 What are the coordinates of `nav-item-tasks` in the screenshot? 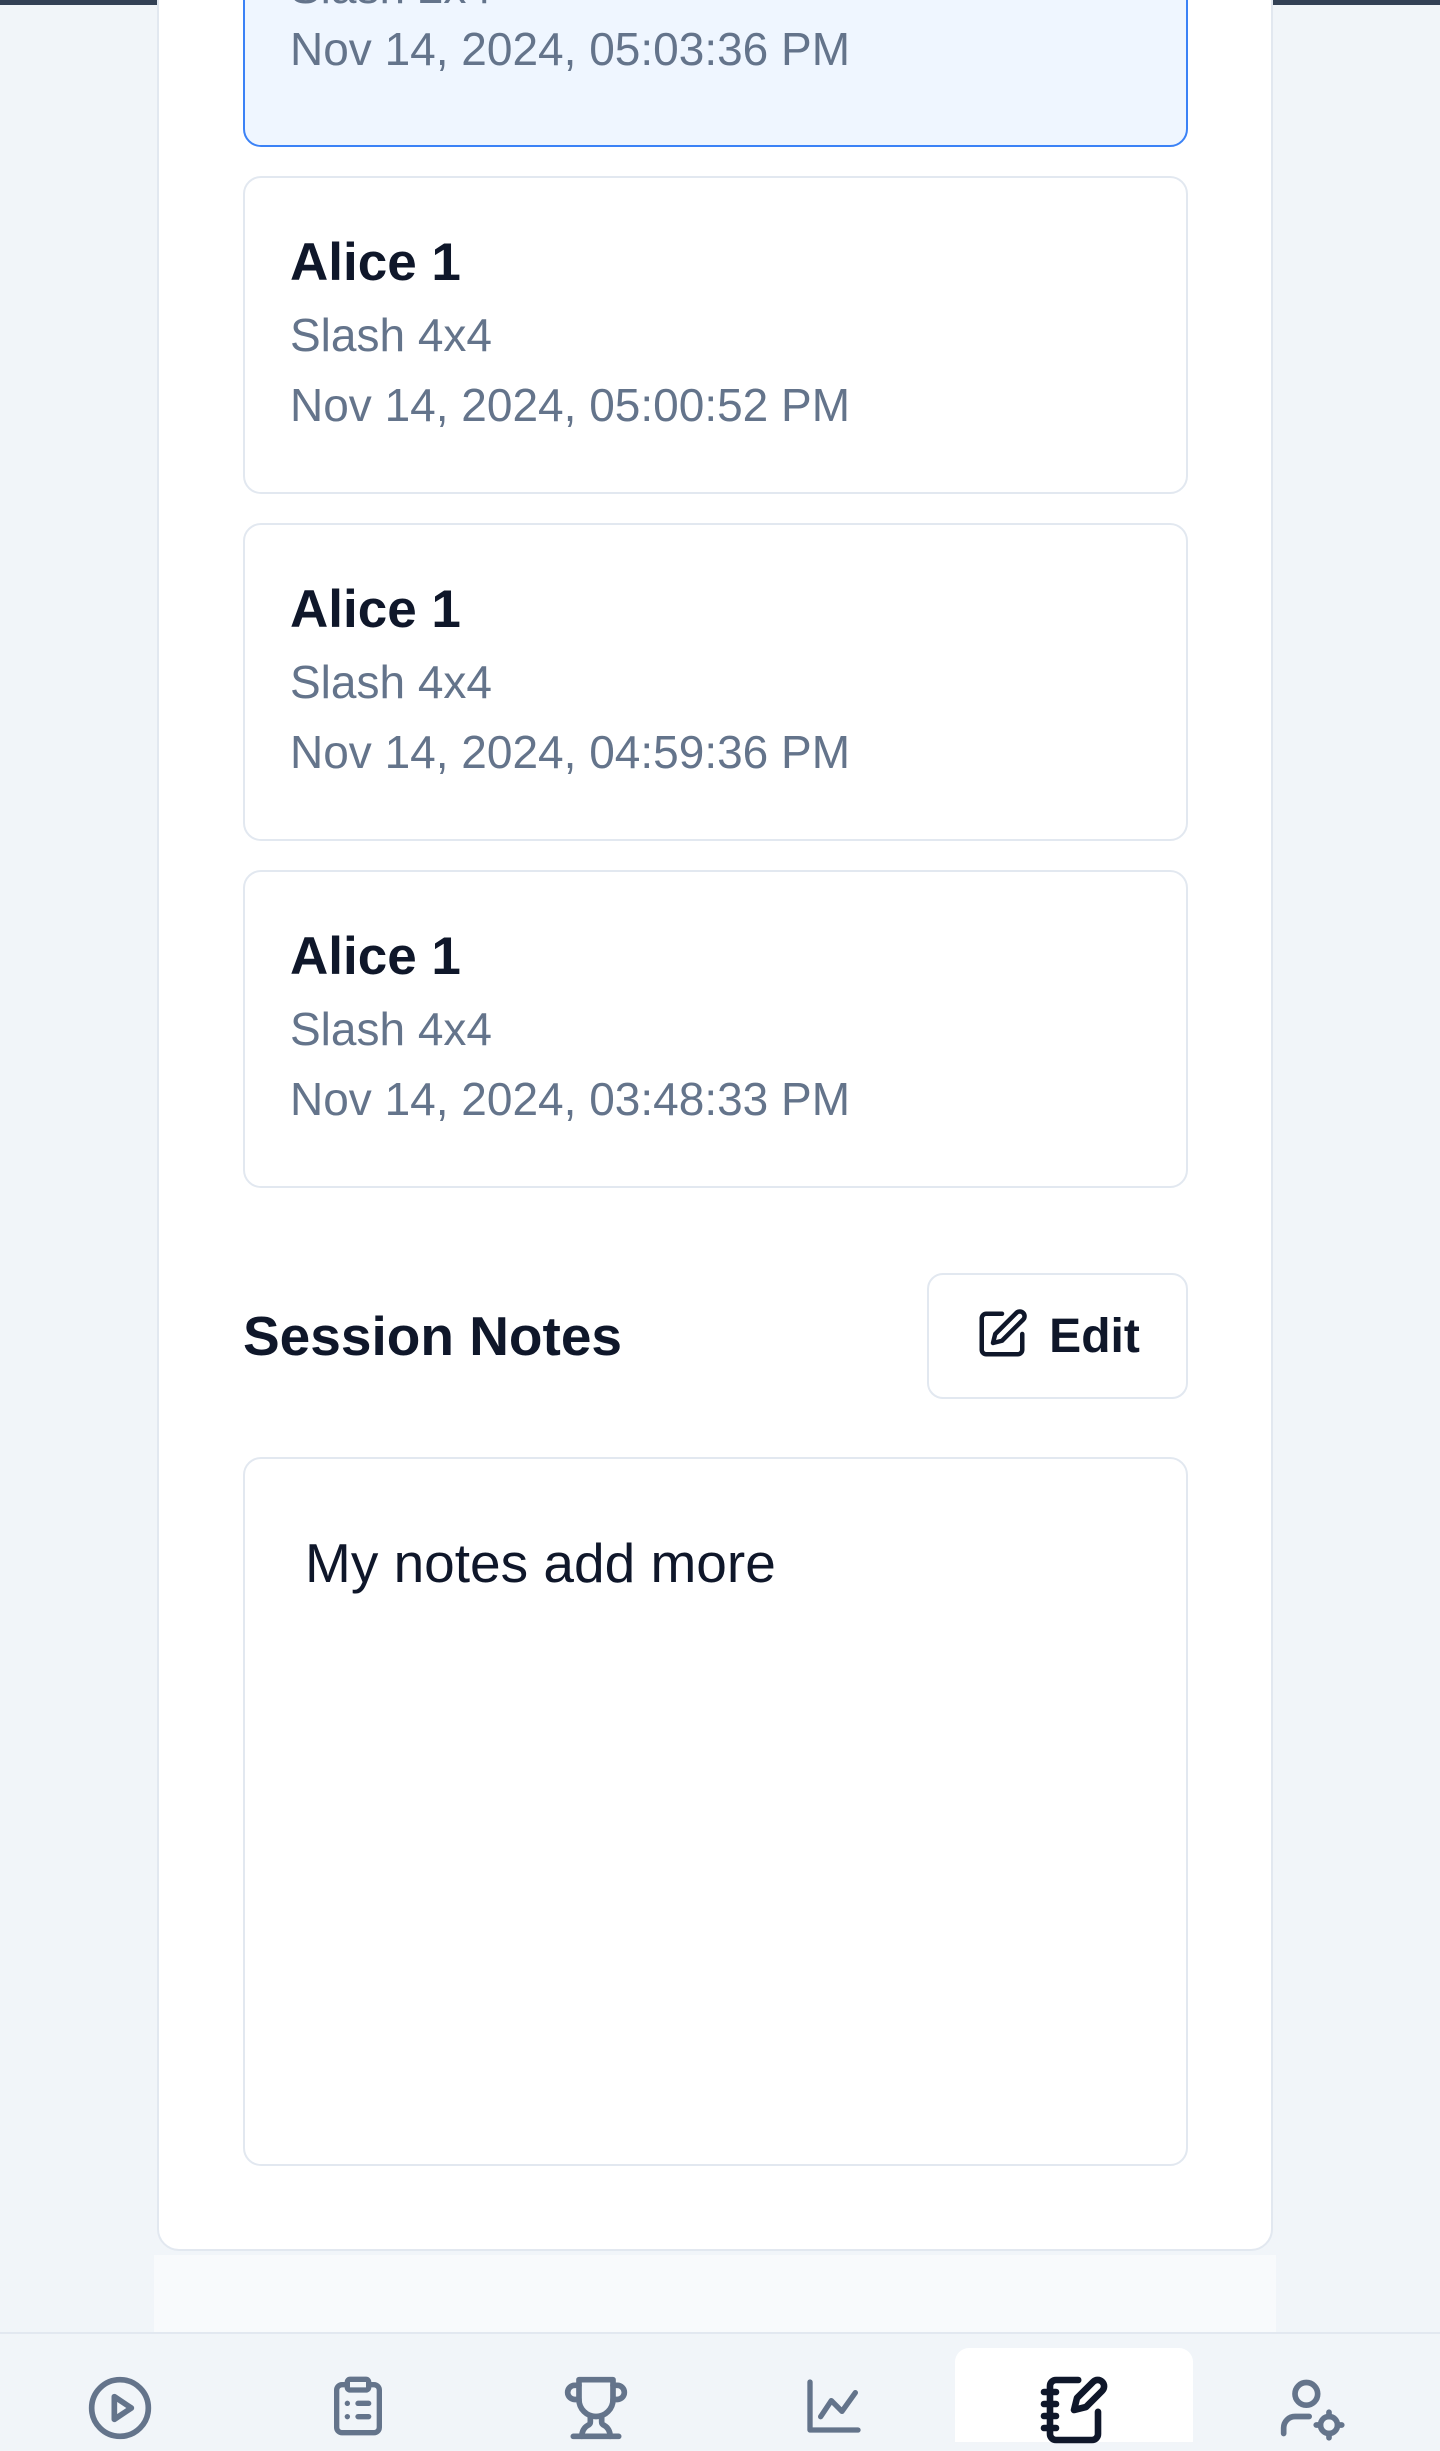 It's located at (358, 2388).